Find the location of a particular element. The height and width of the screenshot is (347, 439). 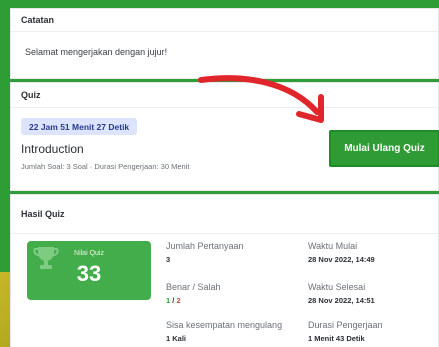

timer-badge: 22 Jam 51 Menit 27 Detik is located at coordinates (79, 126).